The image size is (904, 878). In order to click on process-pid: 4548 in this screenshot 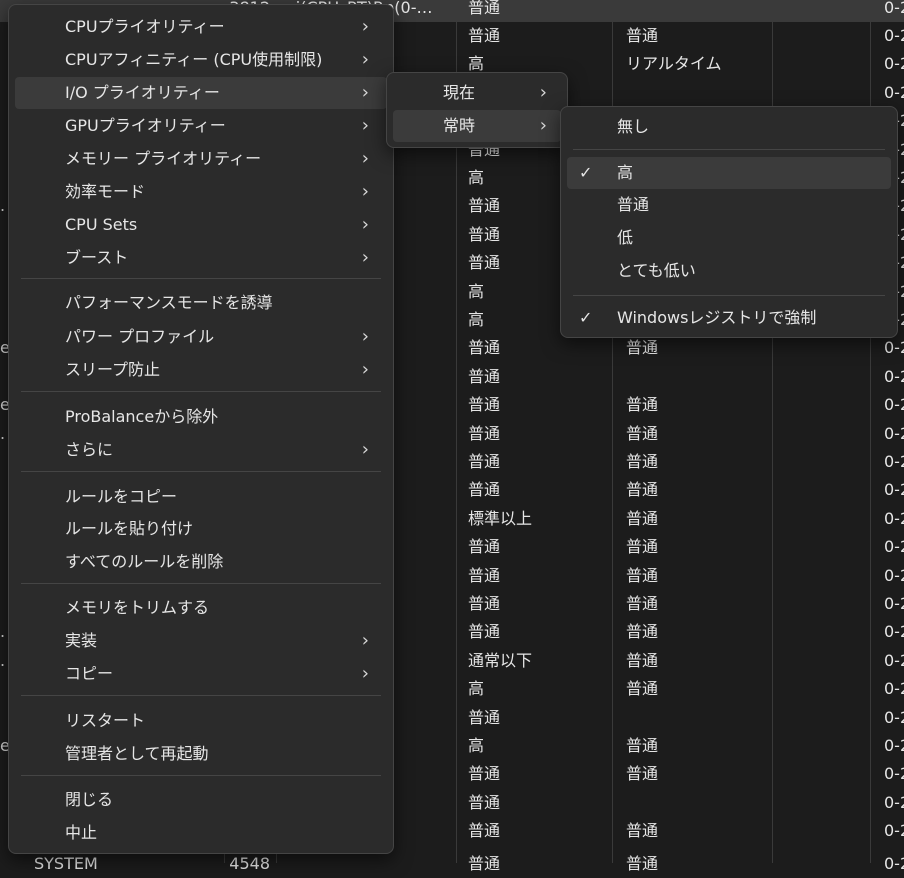, I will do `click(249, 863)`.